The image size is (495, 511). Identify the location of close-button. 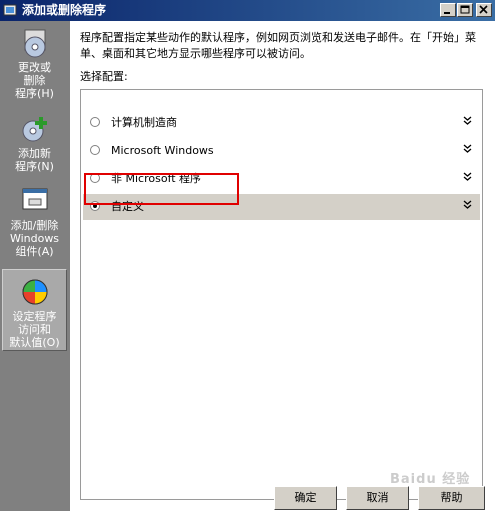
(484, 10).